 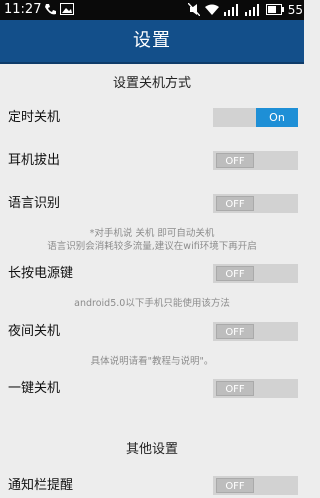 I want to click on setting-label: 耳机拔出, so click(x=34, y=160).